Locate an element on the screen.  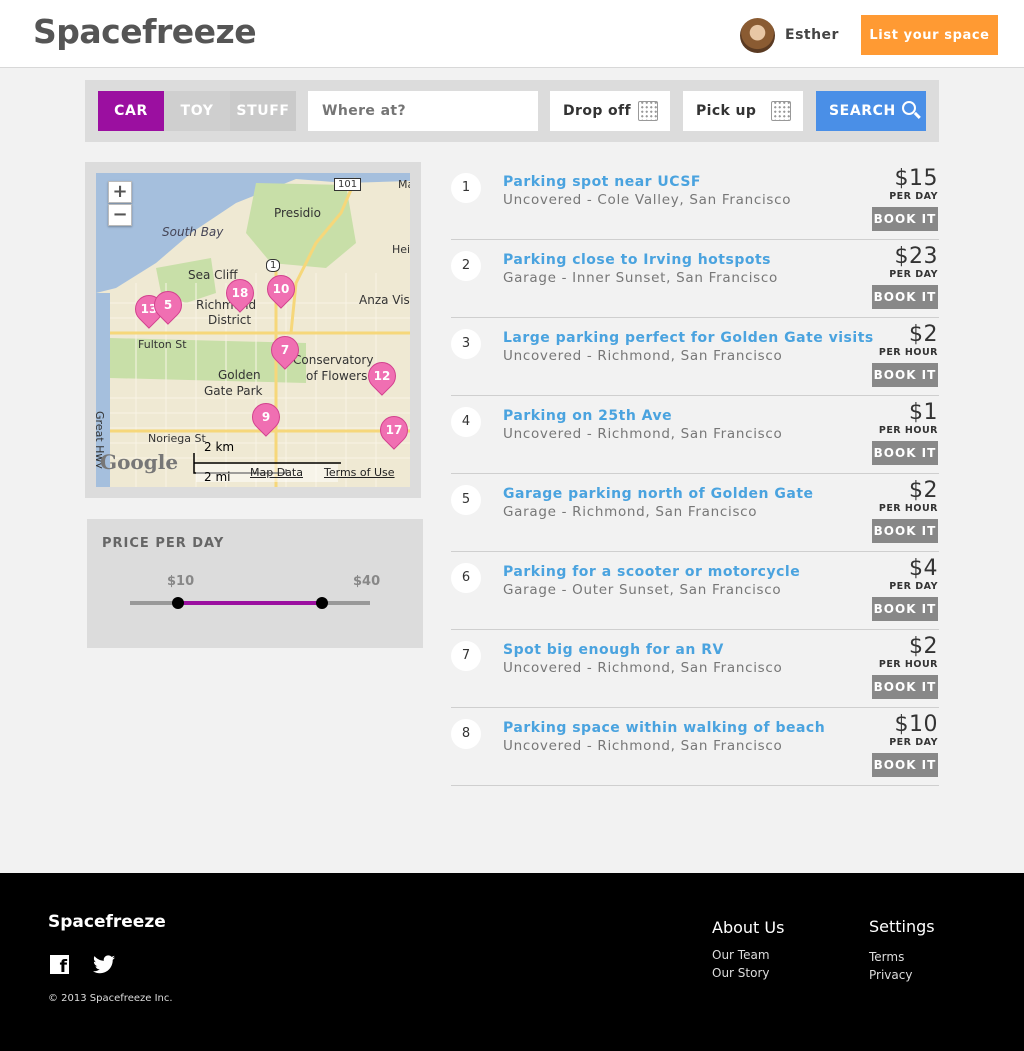
price-max-label: $40 is located at coordinates (367, 581).